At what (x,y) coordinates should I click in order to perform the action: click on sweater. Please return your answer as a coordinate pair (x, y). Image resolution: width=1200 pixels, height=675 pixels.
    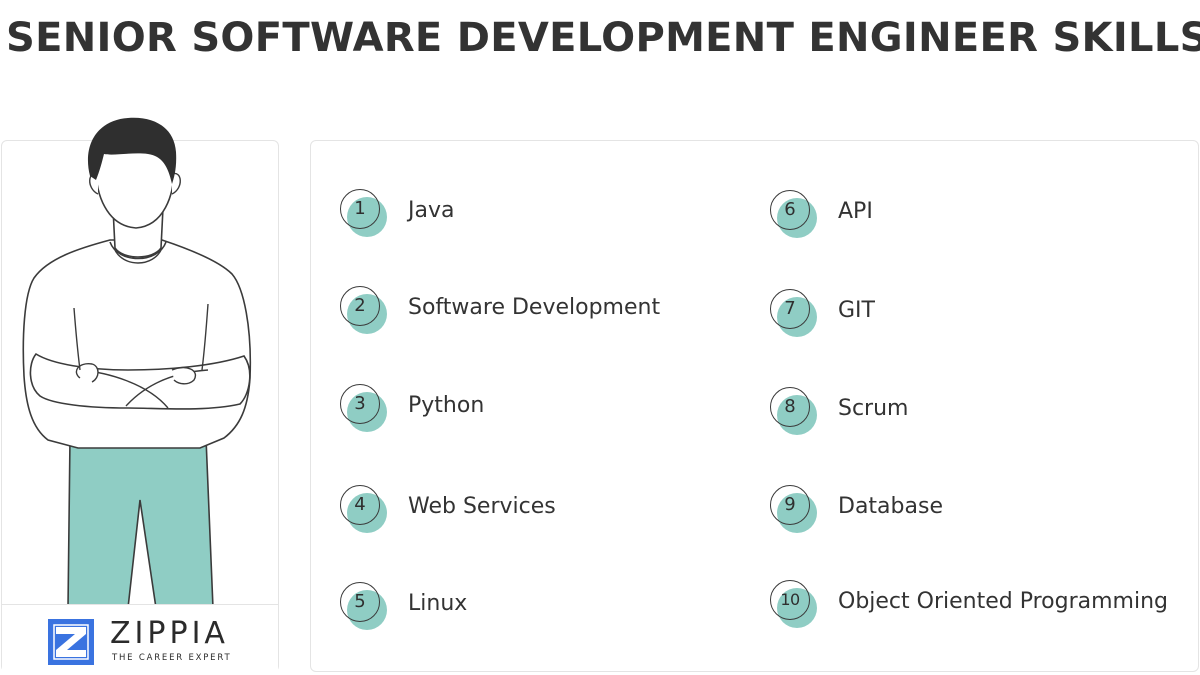
    Looking at the image, I should click on (137, 344).